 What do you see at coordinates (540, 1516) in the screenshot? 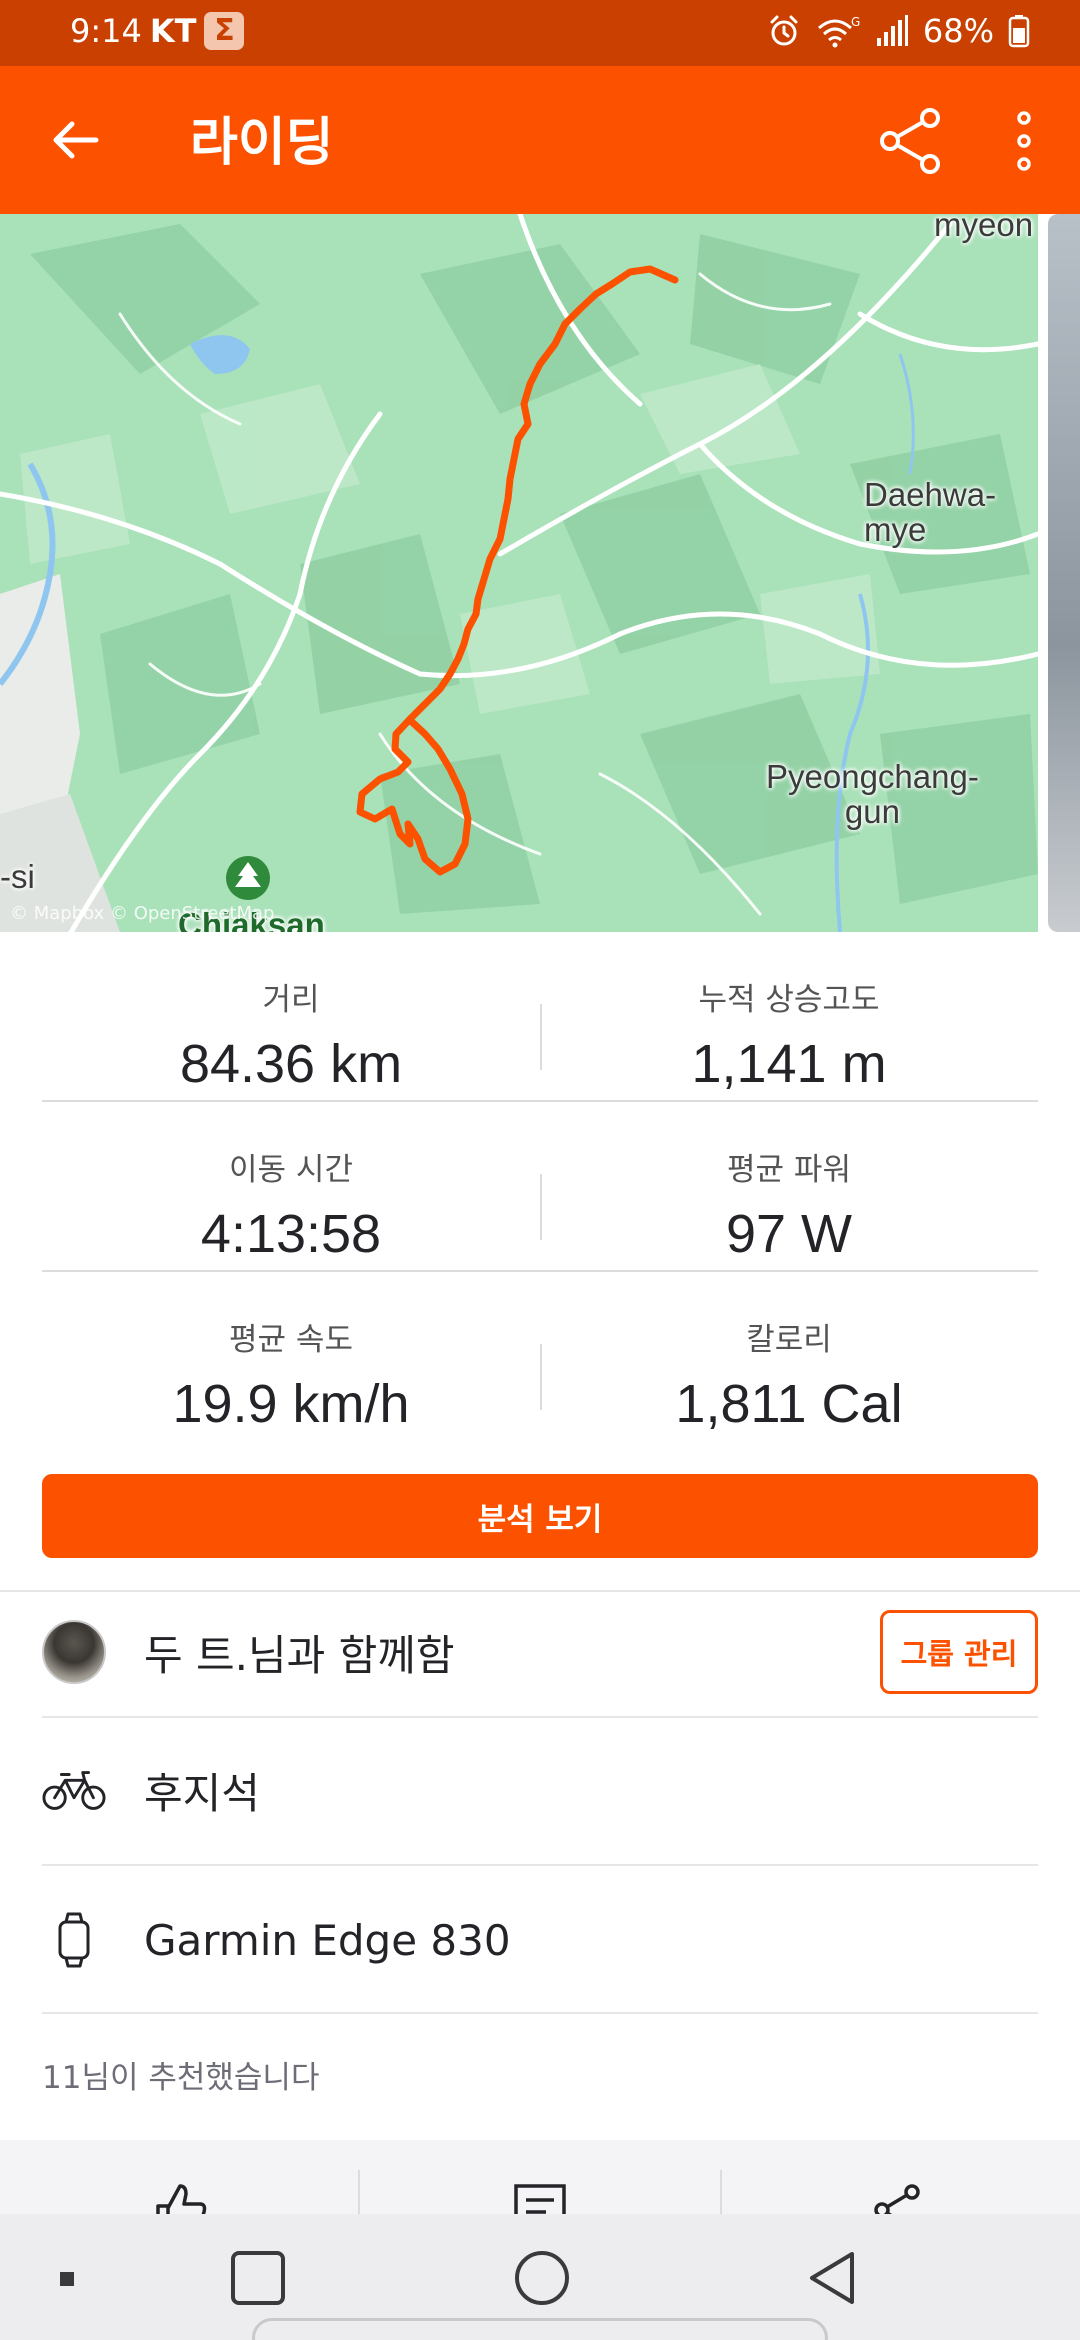
I see `analysis-button: 분석 보기` at bounding box center [540, 1516].